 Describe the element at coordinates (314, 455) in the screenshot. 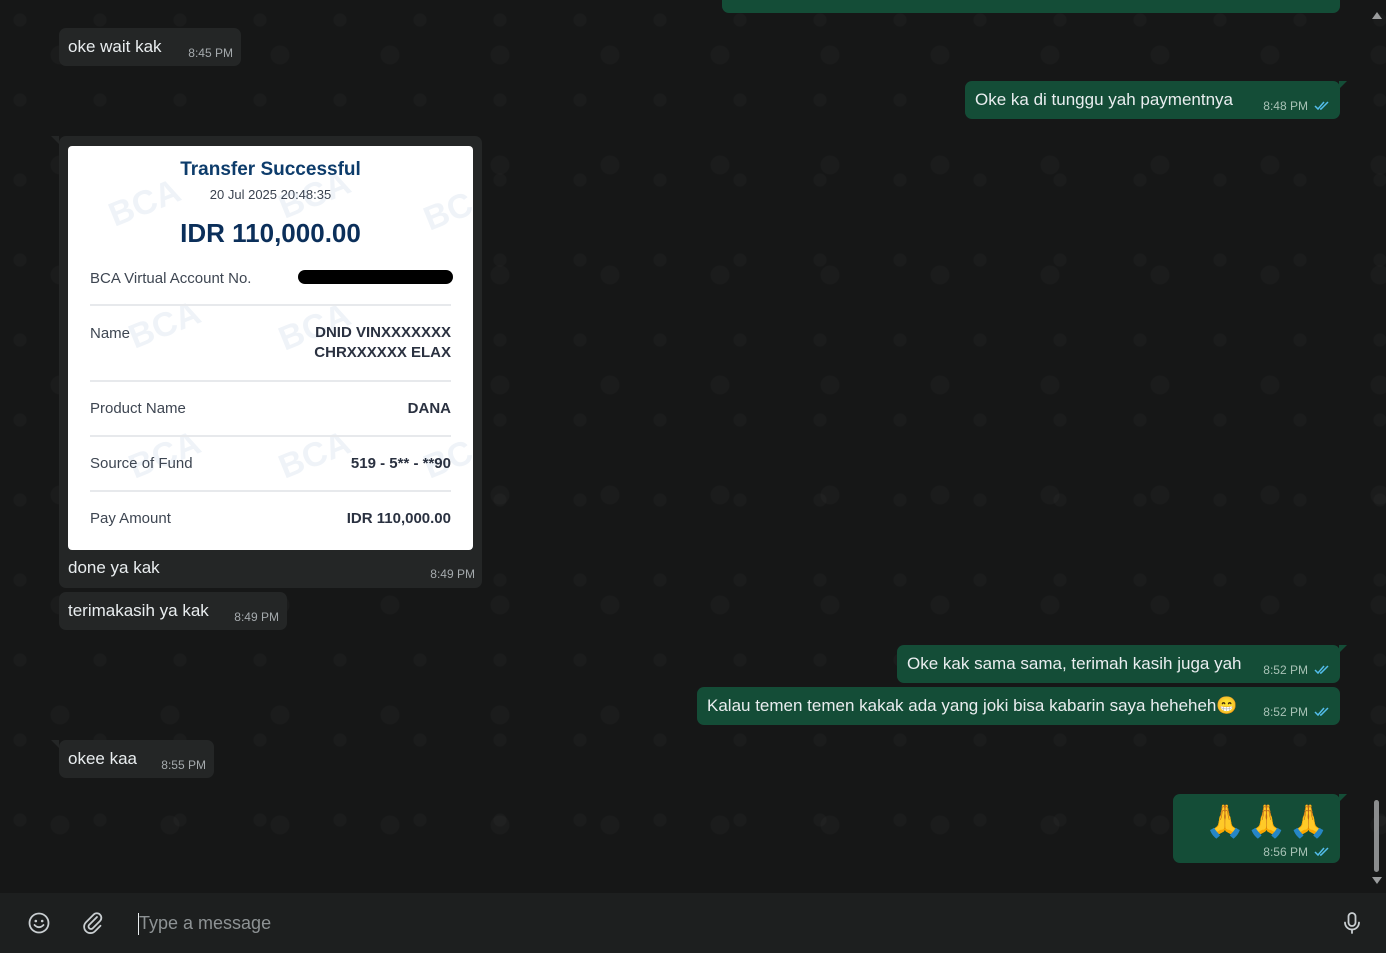

I see `watermark: BCA` at that location.